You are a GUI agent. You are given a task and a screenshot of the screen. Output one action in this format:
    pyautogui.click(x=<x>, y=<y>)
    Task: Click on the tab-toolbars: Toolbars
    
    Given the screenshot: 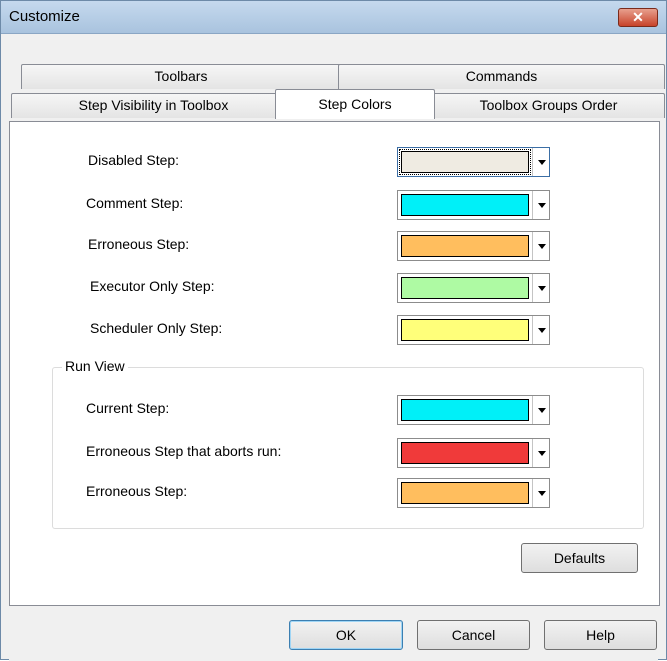 What is the action you would take?
    pyautogui.click(x=181, y=76)
    